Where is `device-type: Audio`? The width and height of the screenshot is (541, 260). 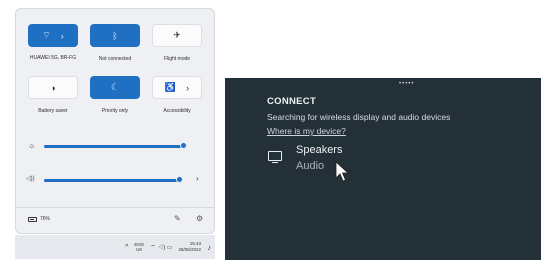
device-type: Audio is located at coordinates (310, 166).